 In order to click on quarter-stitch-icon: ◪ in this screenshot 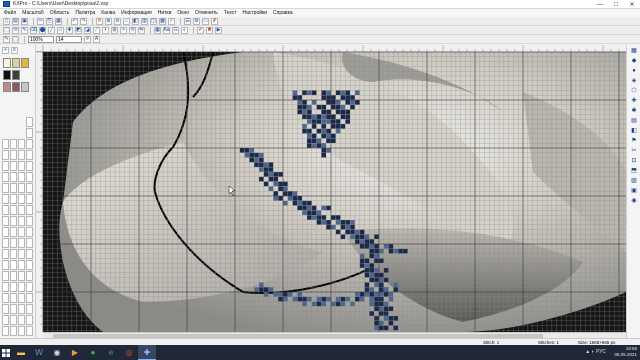, I will do `click(87, 30)`.